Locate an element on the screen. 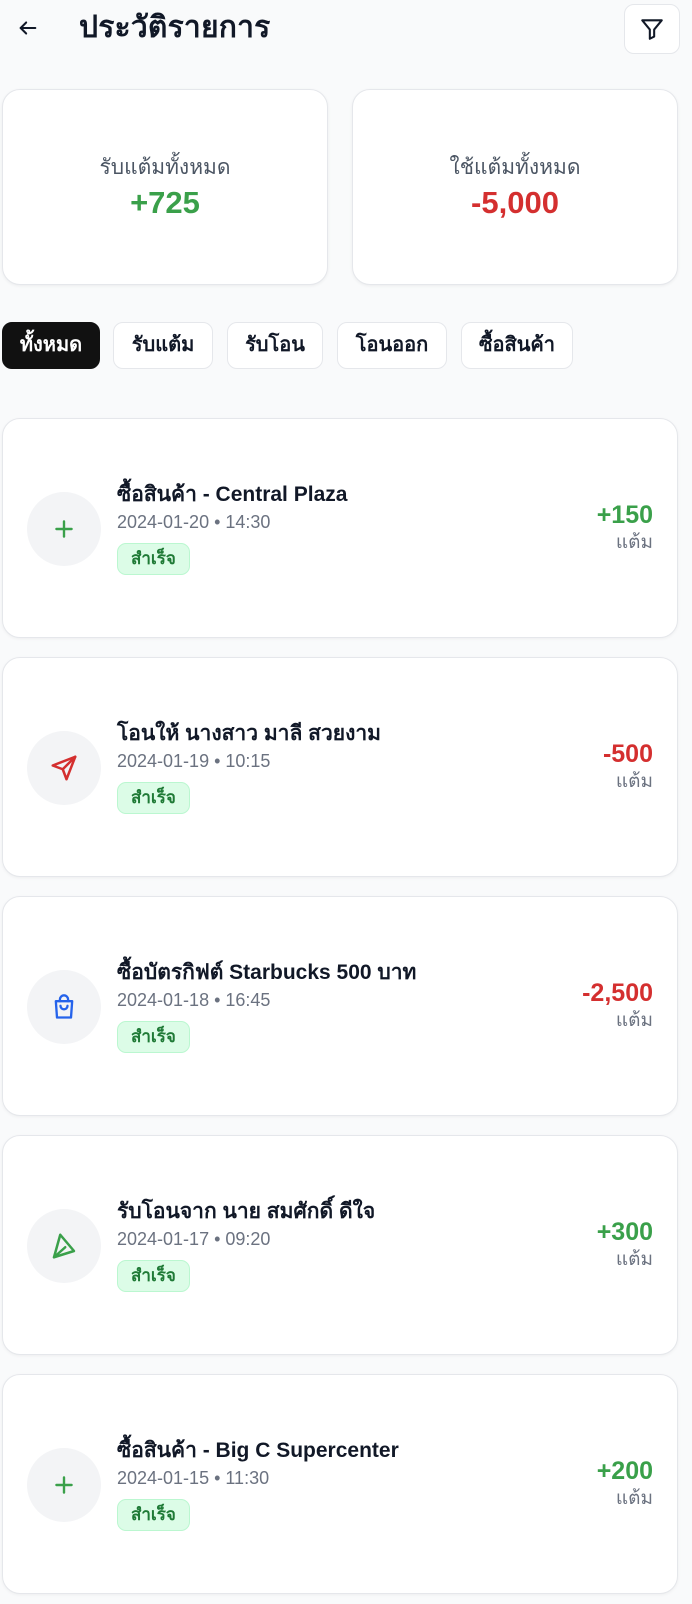  earned-points-label: รับแต้มทั้งหมด is located at coordinates (165, 167).